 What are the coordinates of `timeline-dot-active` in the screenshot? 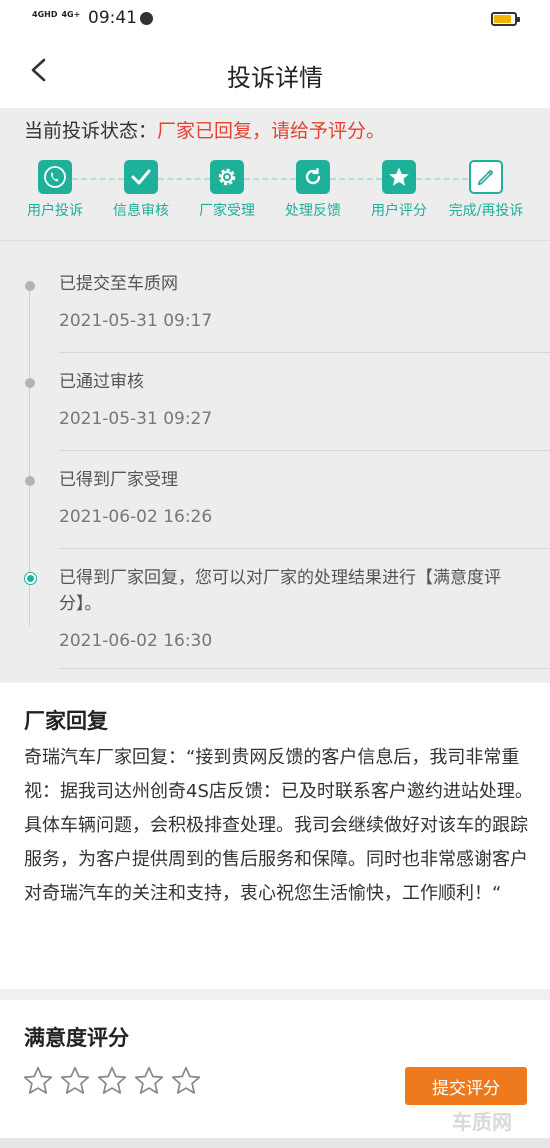 It's located at (30, 578).